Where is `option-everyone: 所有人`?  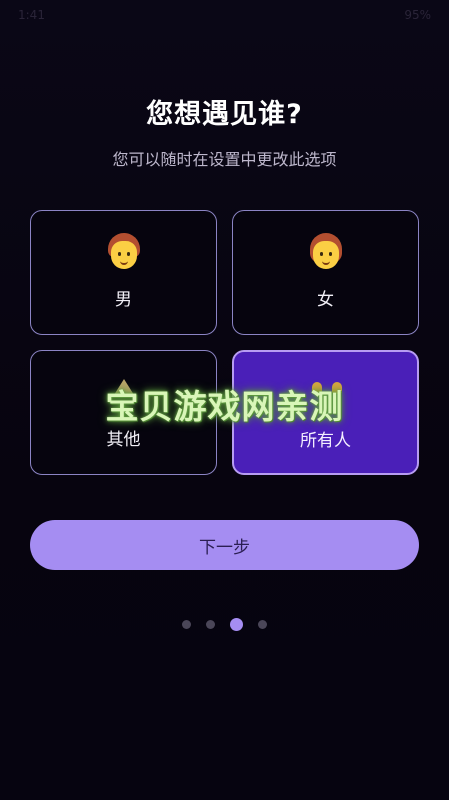
option-everyone: 所有人 is located at coordinates (325, 412).